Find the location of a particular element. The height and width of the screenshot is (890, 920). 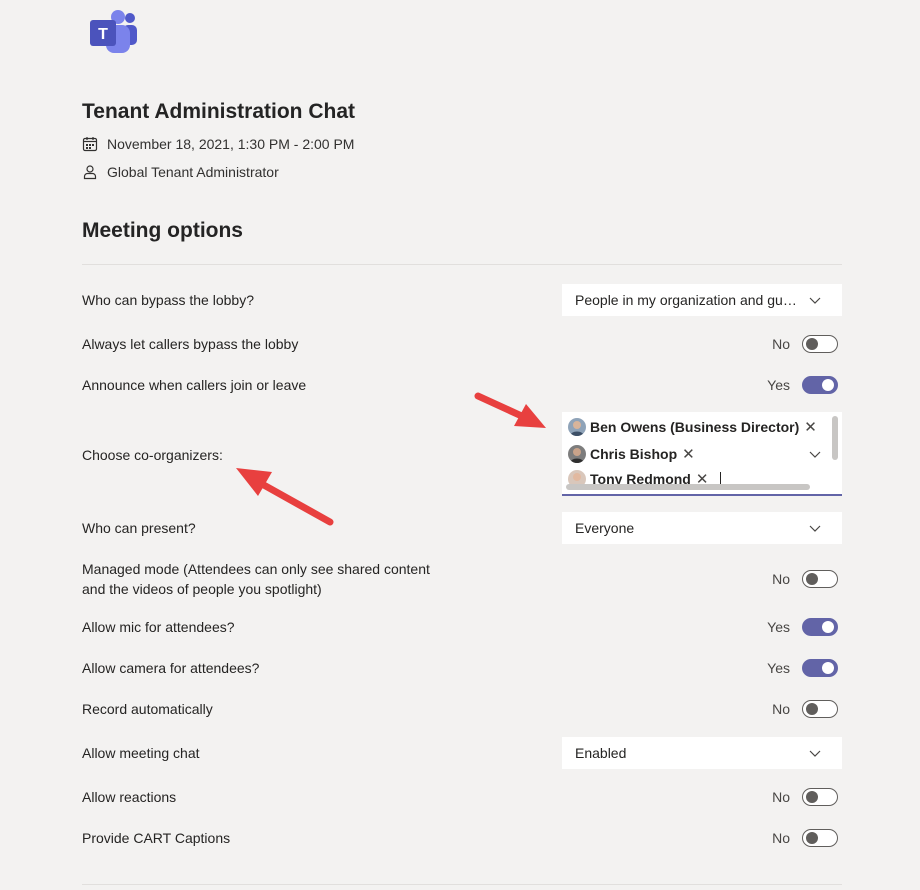

co-organizer-chip: Chris Bishop ✕ is located at coordinates (631, 454).